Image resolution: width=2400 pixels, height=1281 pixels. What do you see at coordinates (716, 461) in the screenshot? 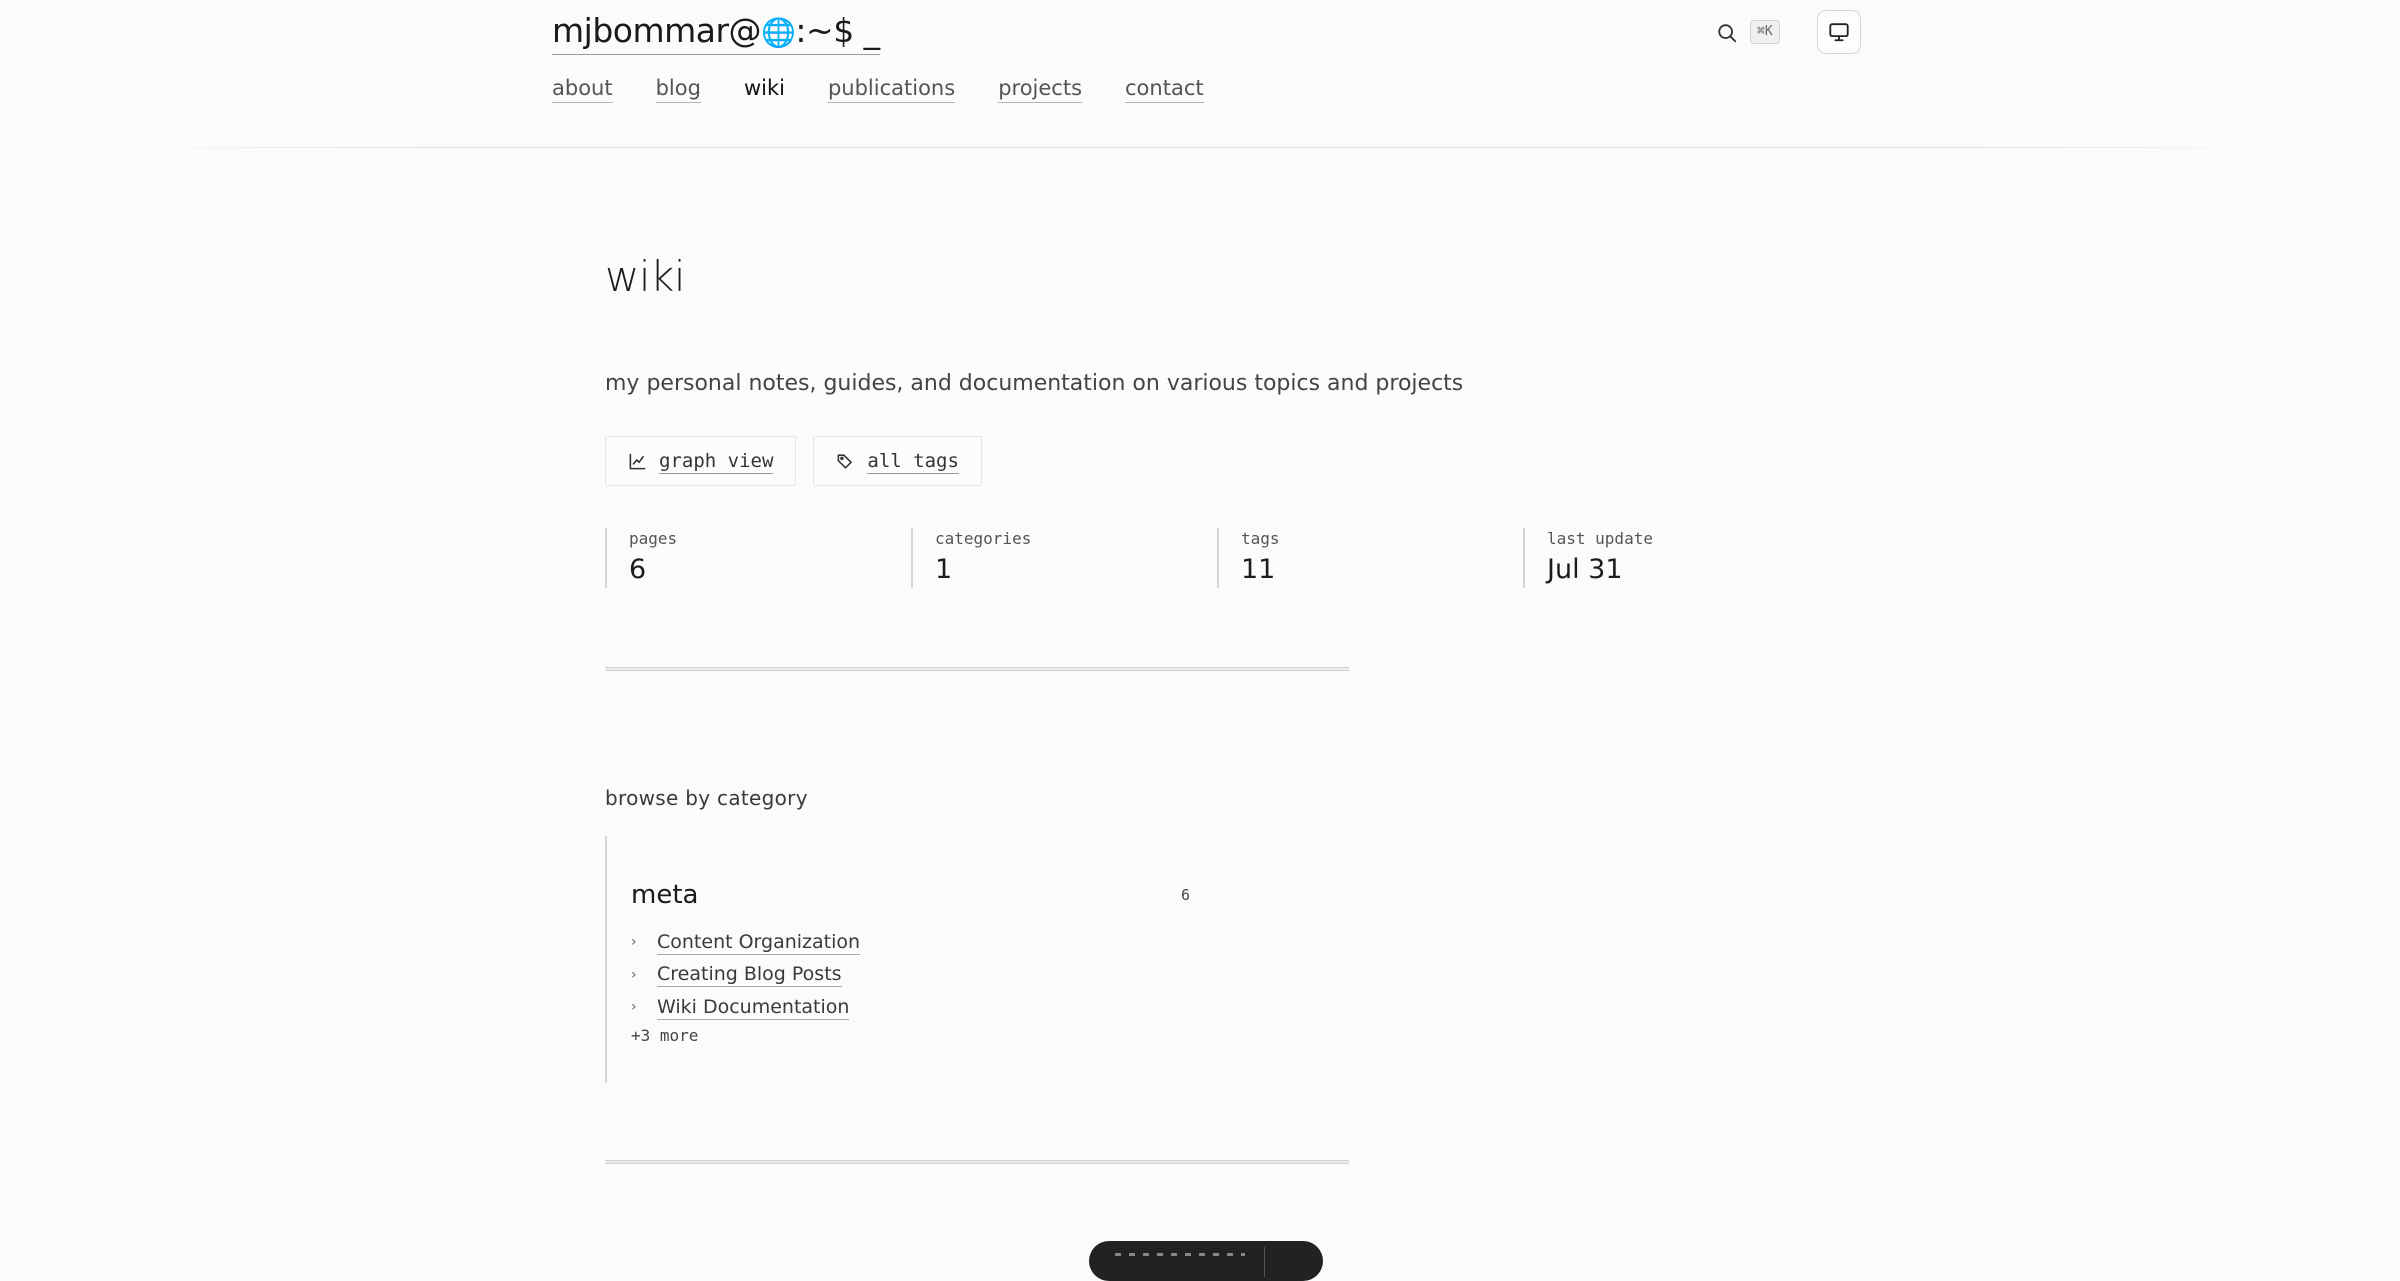
I see `graph-view-label: graph view` at bounding box center [716, 461].